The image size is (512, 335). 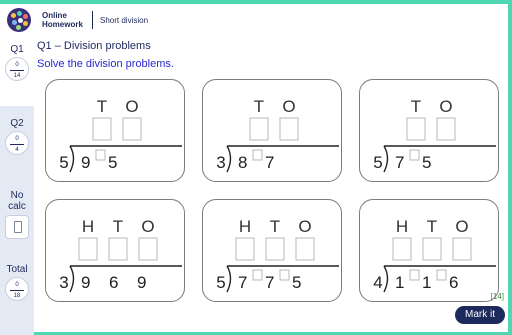 I want to click on sidebar: Q1 0 14 Q2 0 4 No calc Total 0 18, so click(x=17, y=185).